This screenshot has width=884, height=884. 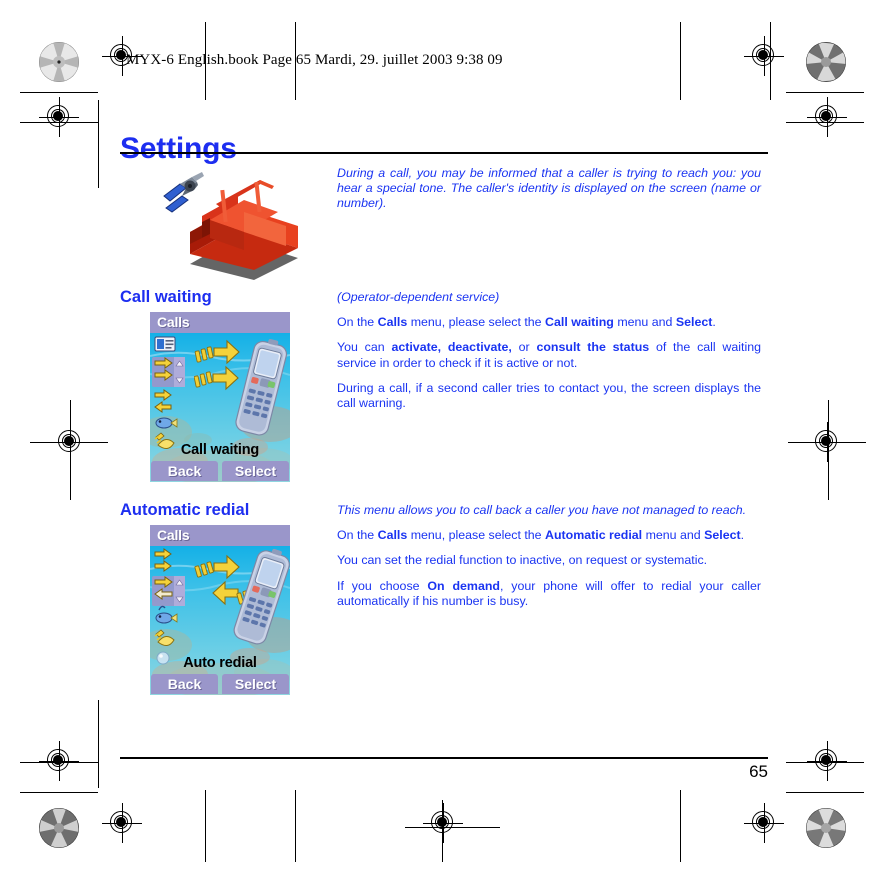 What do you see at coordinates (418, 297) in the screenshot?
I see `section-subtitle-call-waiting: (Operator-dependent service)` at bounding box center [418, 297].